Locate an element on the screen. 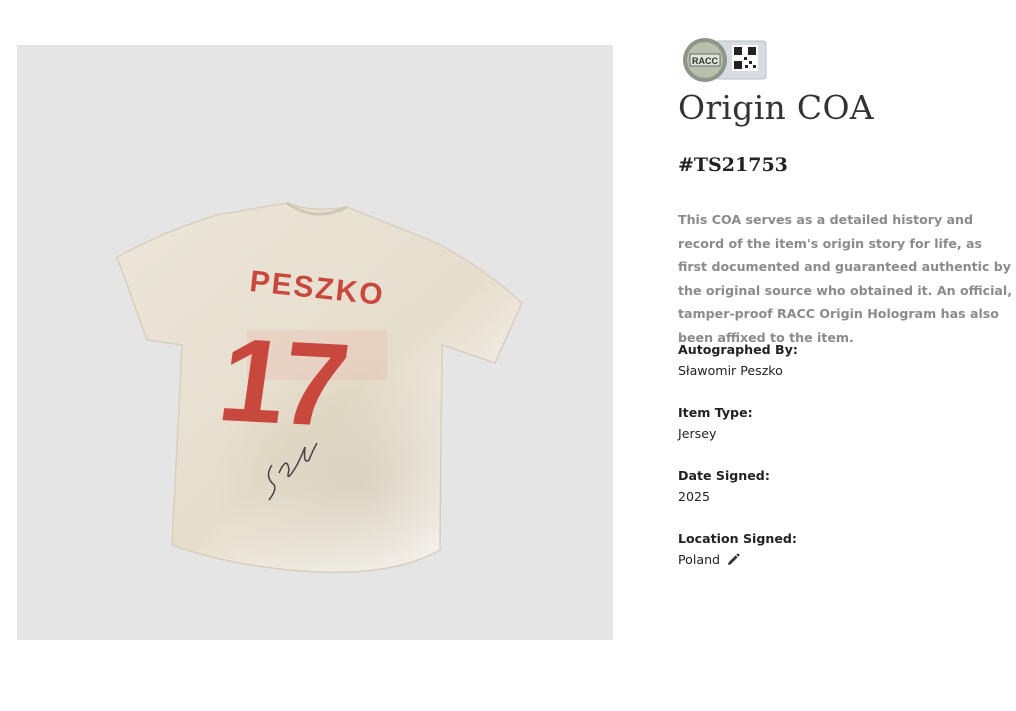  field-value: 2025 is located at coordinates (694, 496).